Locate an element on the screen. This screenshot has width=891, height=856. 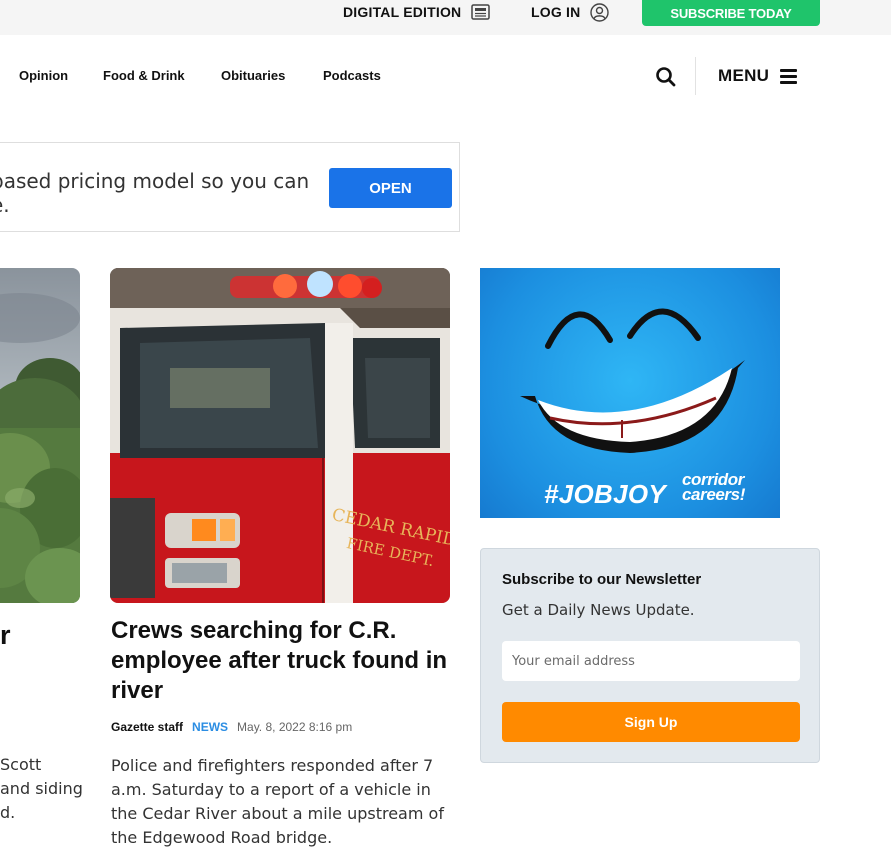
left-article-image is located at coordinates (40, 435).